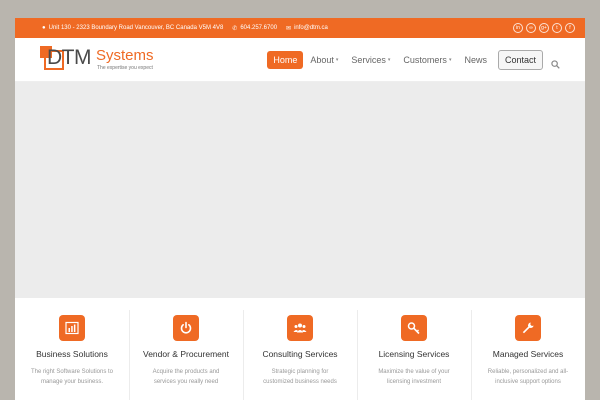 Image resolution: width=600 pixels, height=400 pixels. Describe the element at coordinates (72, 354) in the screenshot. I see `feature-title: Business Solutions` at that location.